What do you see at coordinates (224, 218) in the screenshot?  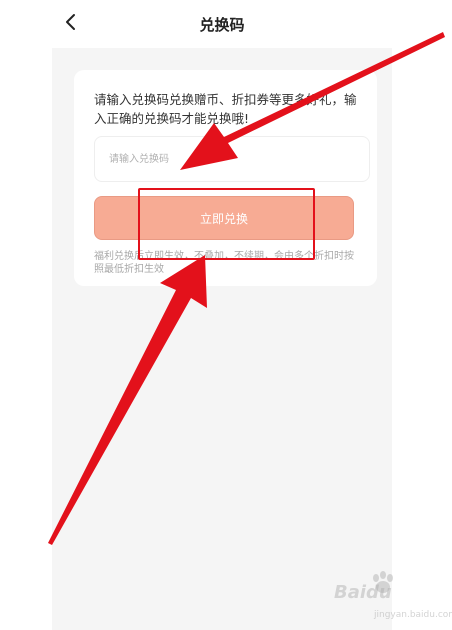 I see `redeem-now-button: 立即兑换` at bounding box center [224, 218].